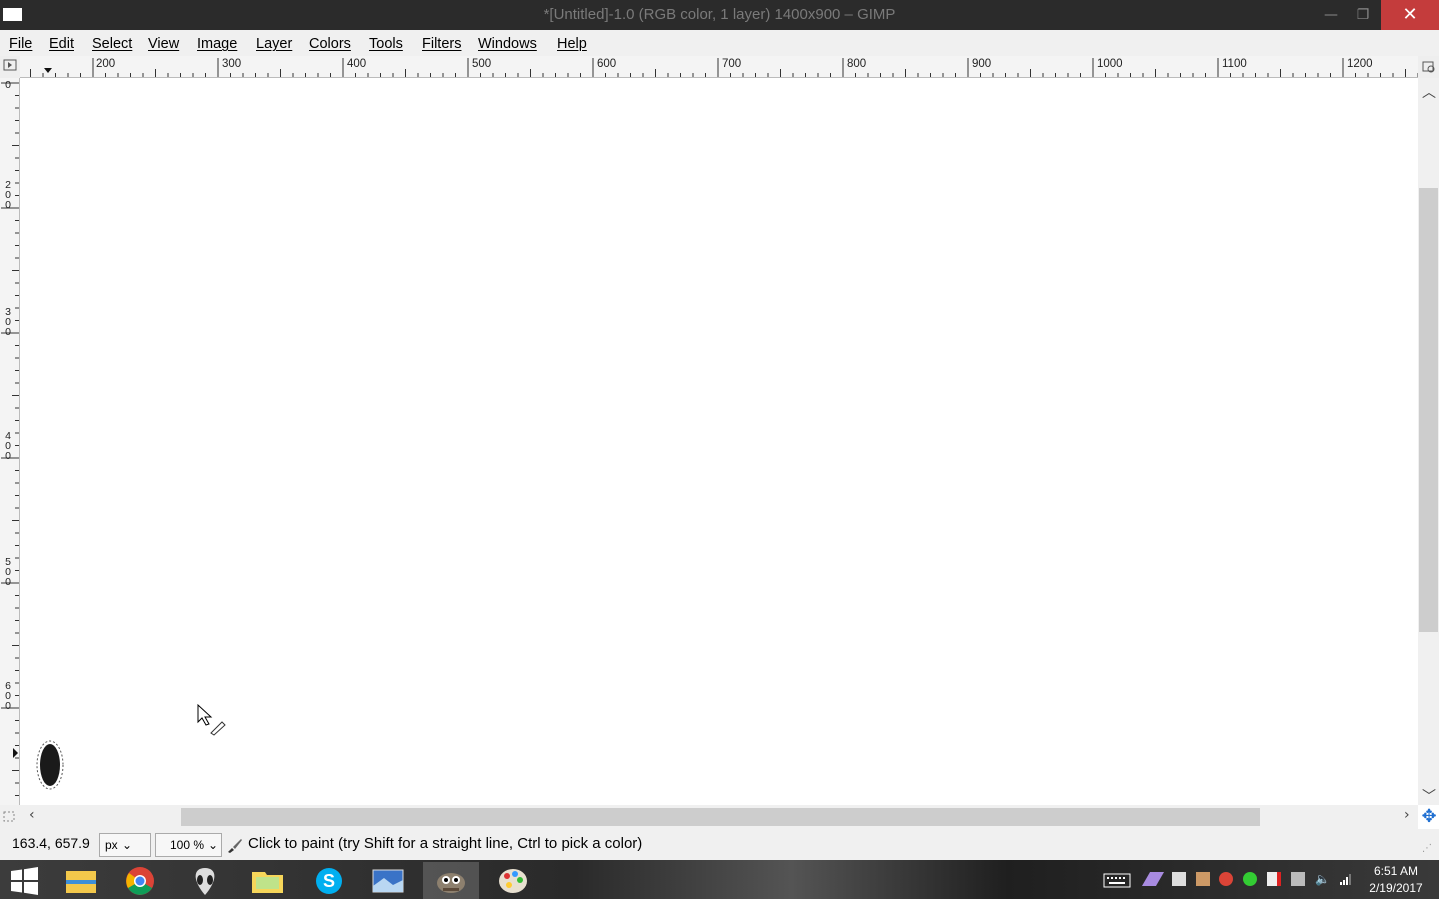  What do you see at coordinates (1346, 879) in the screenshot?
I see `network-icon` at bounding box center [1346, 879].